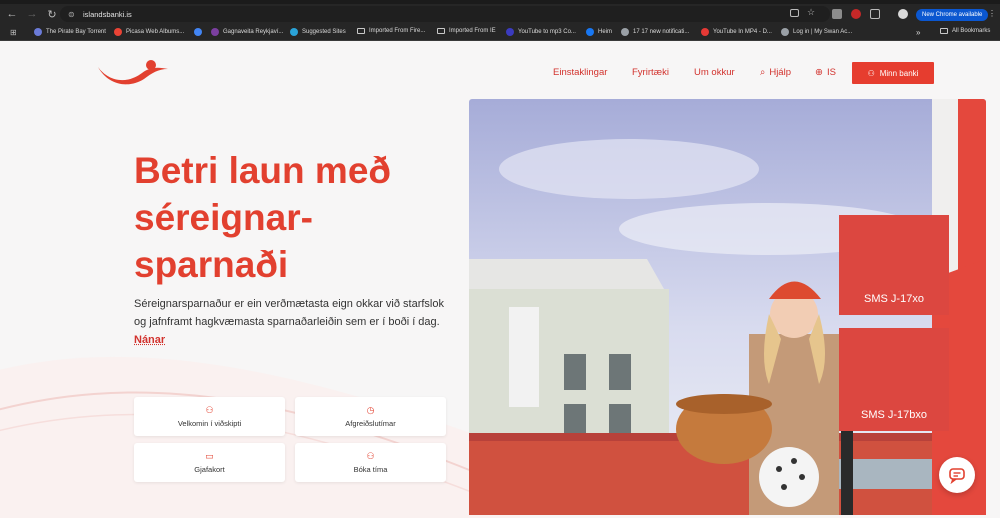 The image size is (1000, 518). What do you see at coordinates (209, 410) in the screenshot?
I see `user-plus-icon: ⚇` at bounding box center [209, 410].